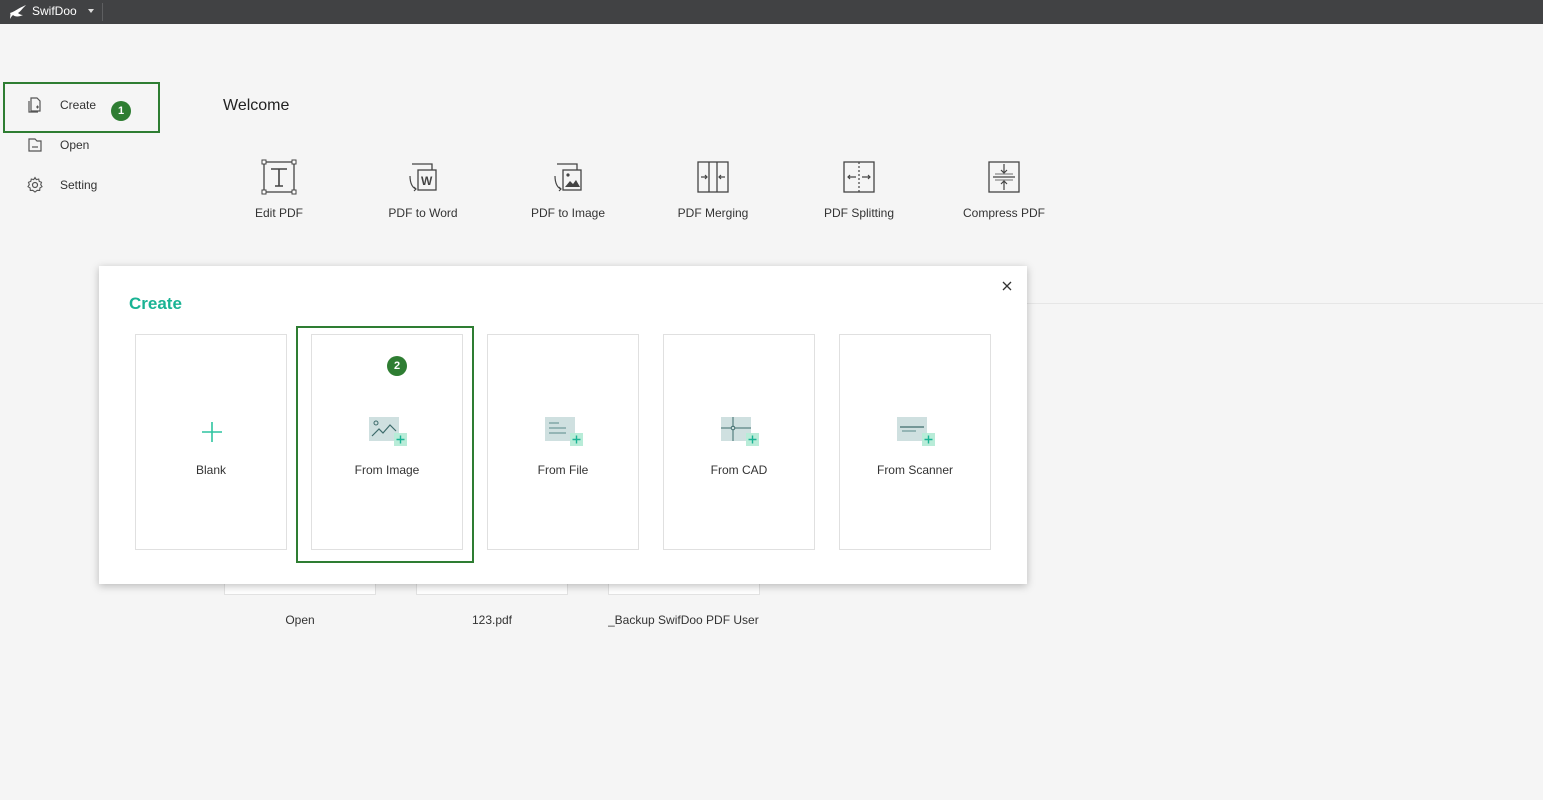 This screenshot has width=1543, height=800. I want to click on sidebar-item-open: Open, so click(57, 145).